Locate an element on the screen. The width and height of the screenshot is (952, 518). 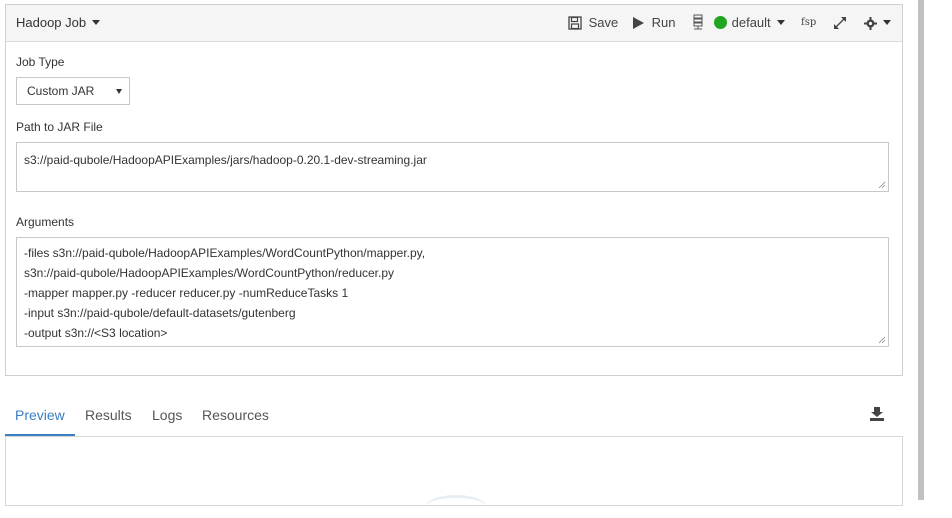
save-button-label: Save is located at coordinates (603, 22).